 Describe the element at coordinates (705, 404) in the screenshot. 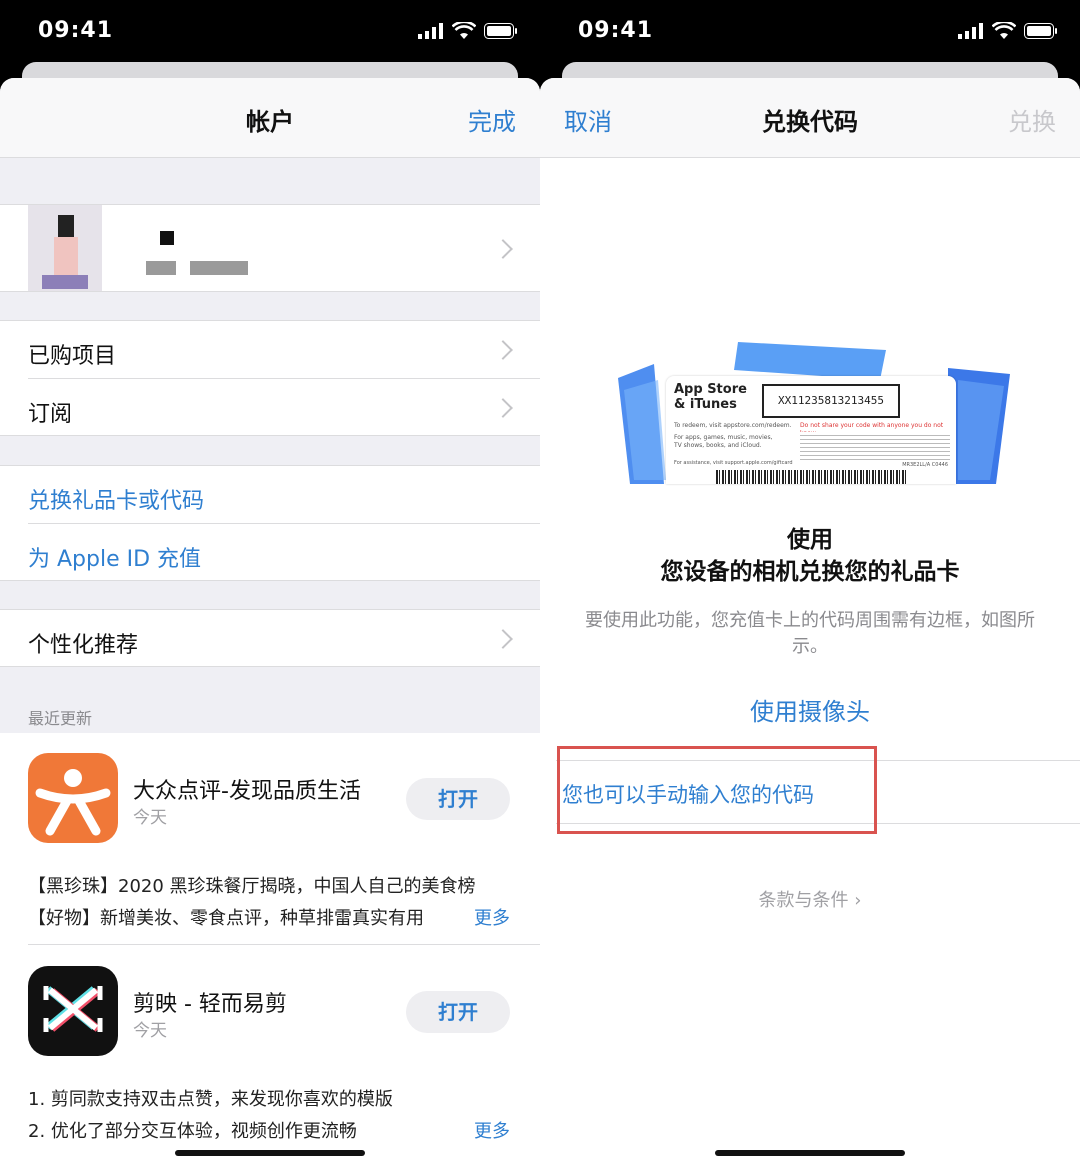

I see `card-brand-line2: & iTunes` at that location.